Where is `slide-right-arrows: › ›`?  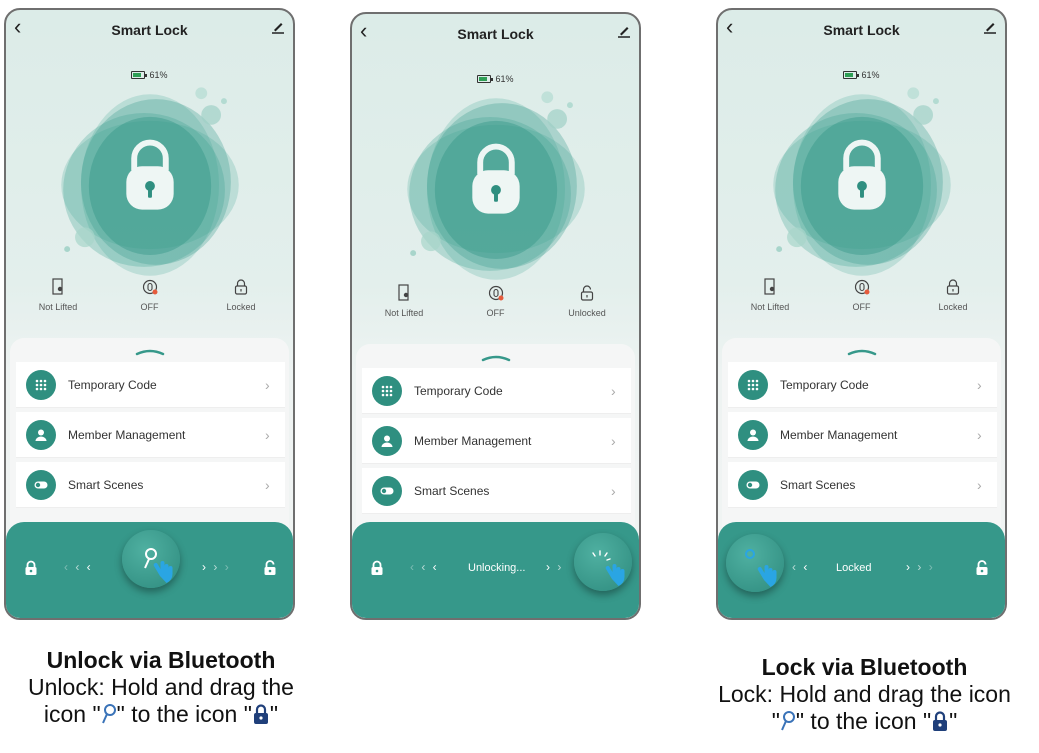 slide-right-arrows: › › is located at coordinates (555, 567).